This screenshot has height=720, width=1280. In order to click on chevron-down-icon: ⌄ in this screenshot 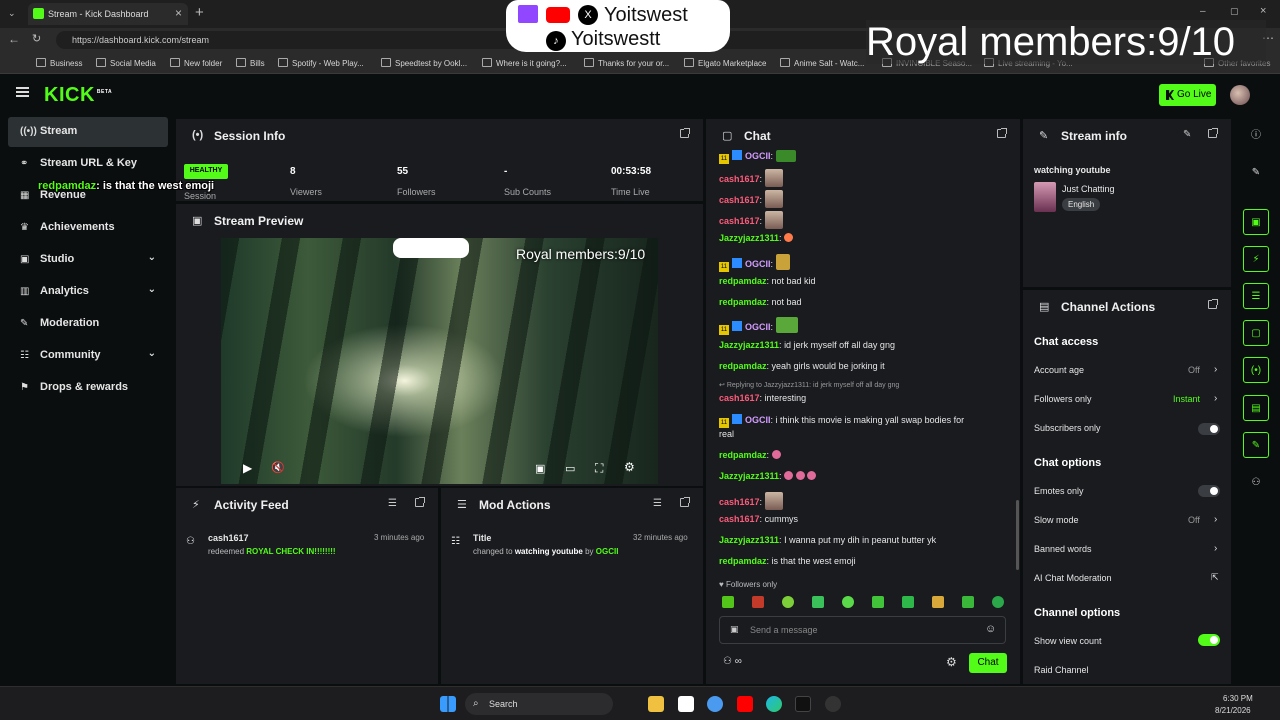, I will do `click(151, 289)`.